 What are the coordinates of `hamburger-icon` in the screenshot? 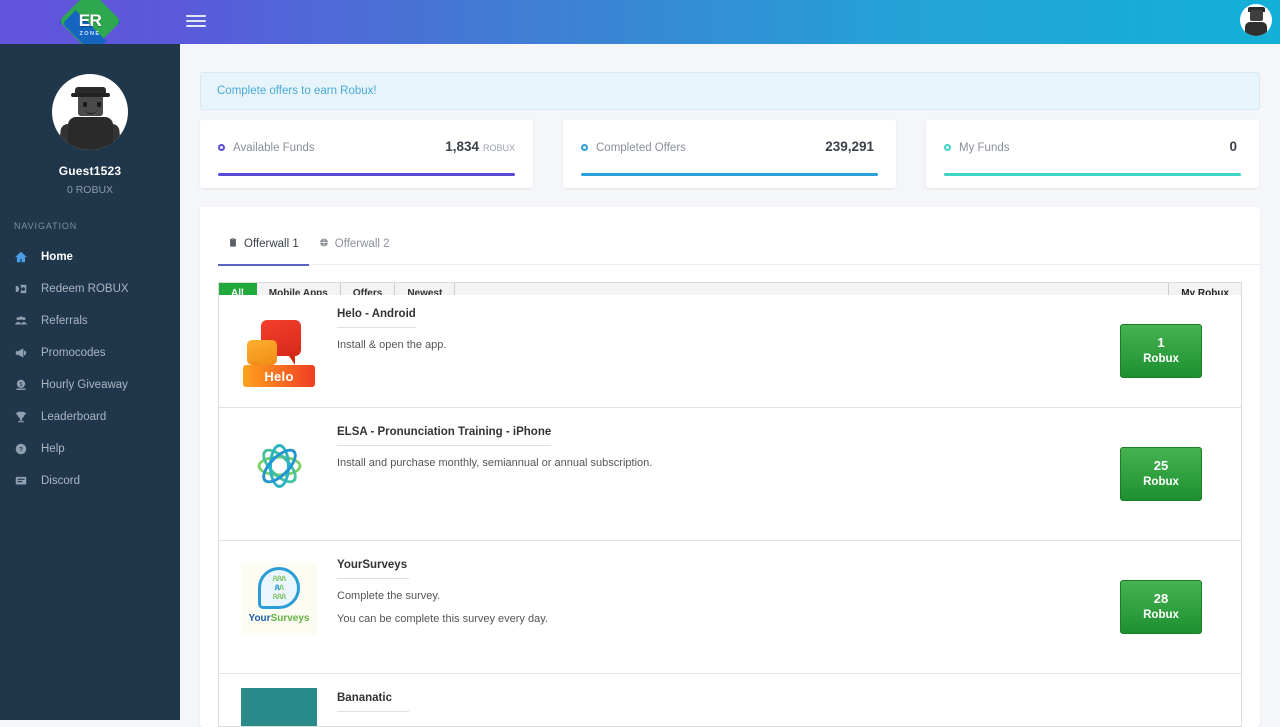 It's located at (196, 21).